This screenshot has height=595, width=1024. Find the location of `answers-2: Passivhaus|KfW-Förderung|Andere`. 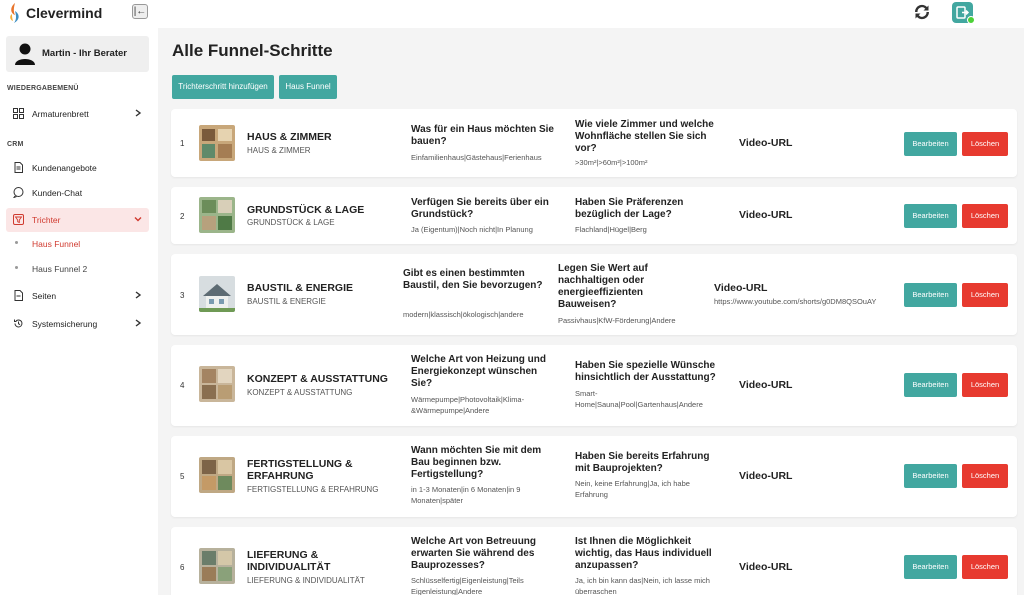

answers-2: Passivhaus|KfW-Förderung|Andere is located at coordinates (617, 320).